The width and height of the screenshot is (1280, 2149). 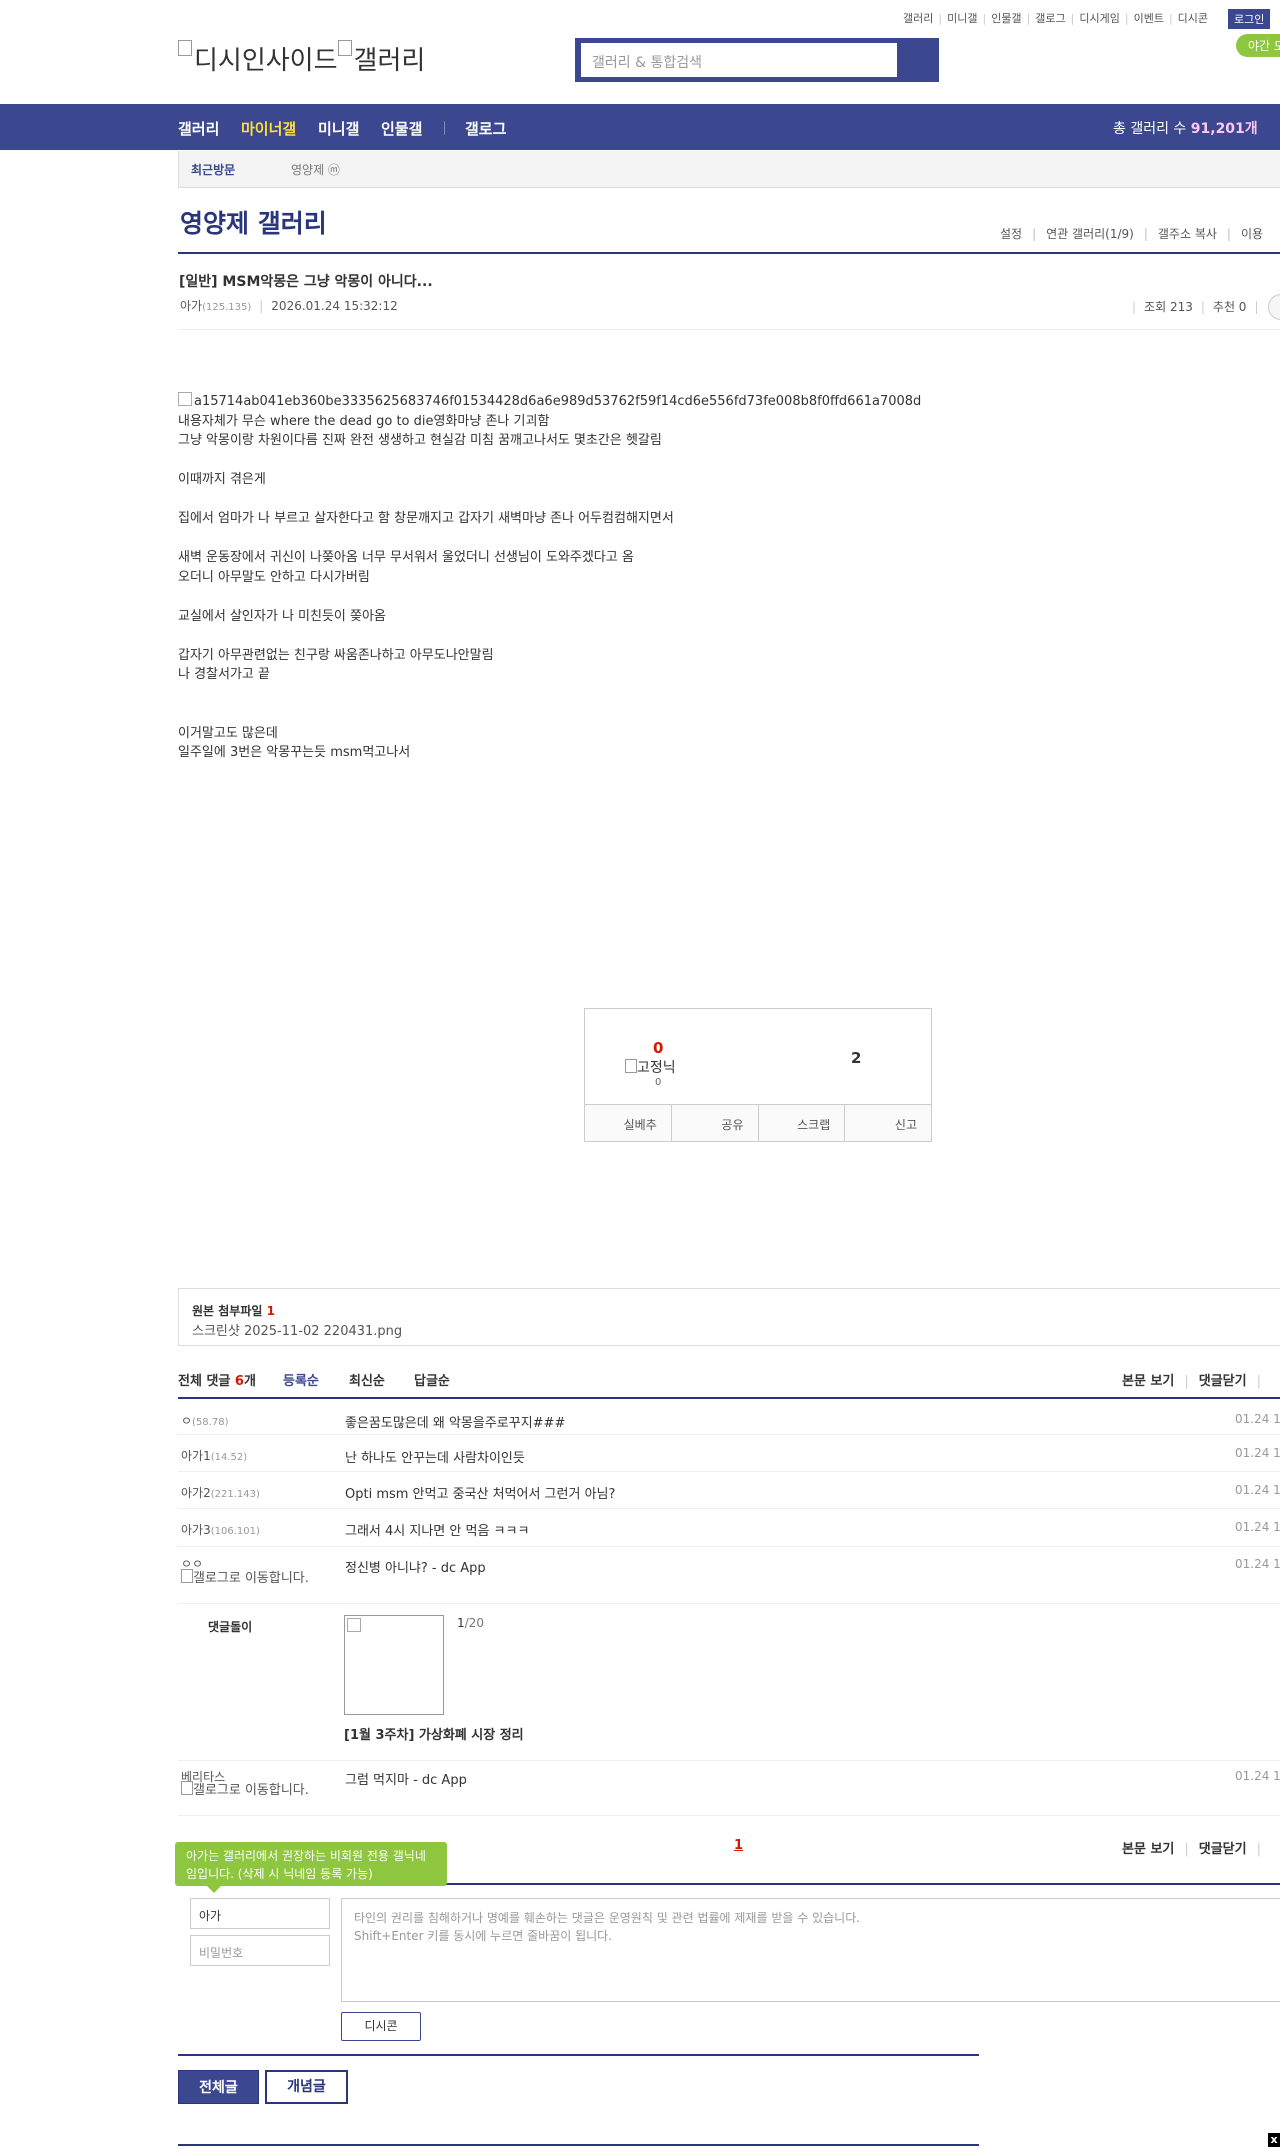 What do you see at coordinates (1193, 18) in the screenshot?
I see `util-link-dccon: 디시콘` at bounding box center [1193, 18].